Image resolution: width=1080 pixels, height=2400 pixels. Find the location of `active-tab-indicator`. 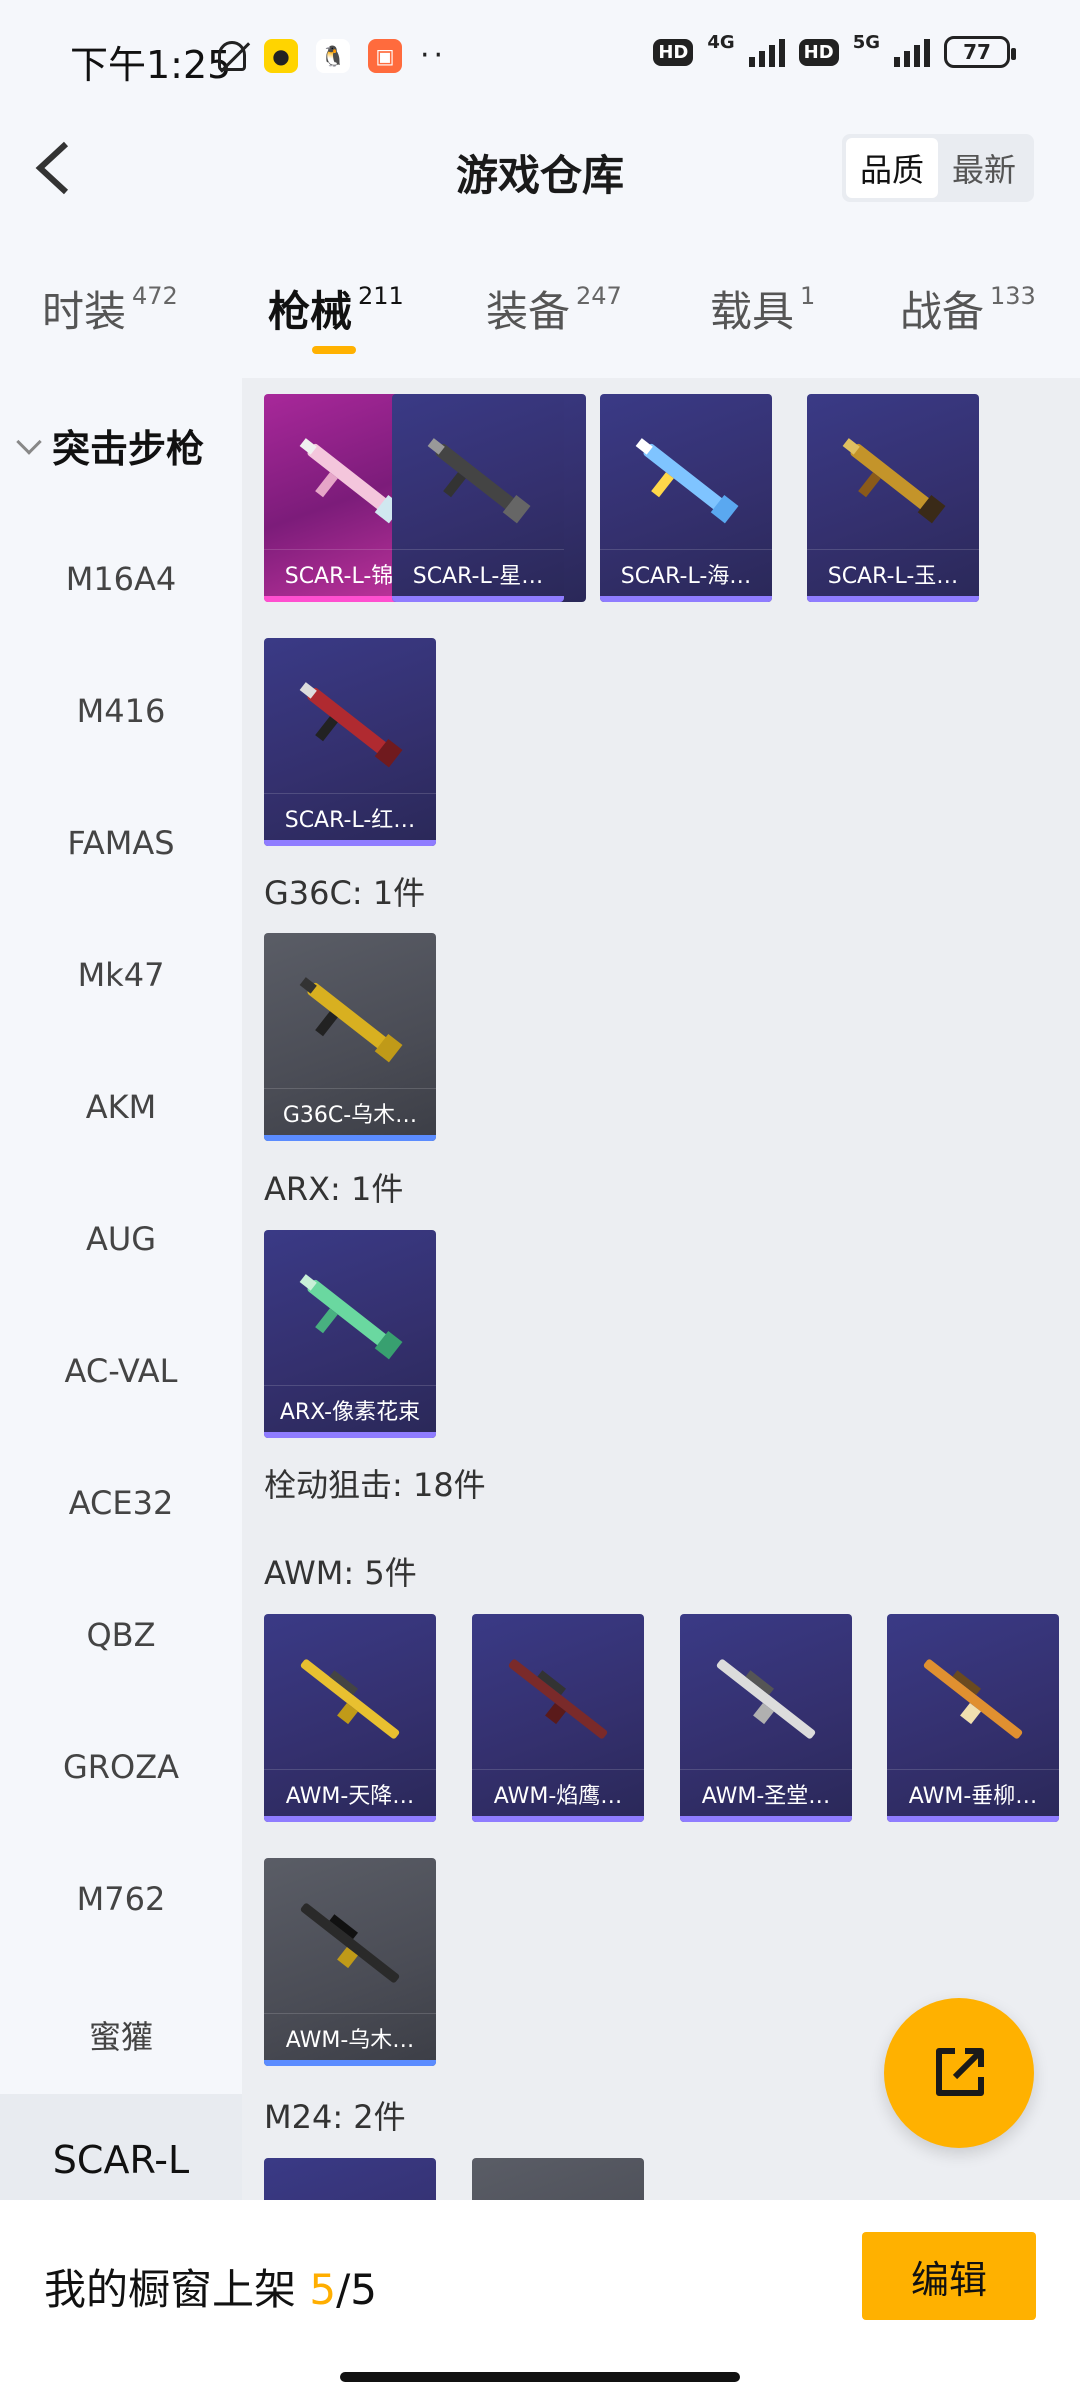

active-tab-indicator is located at coordinates (334, 350).